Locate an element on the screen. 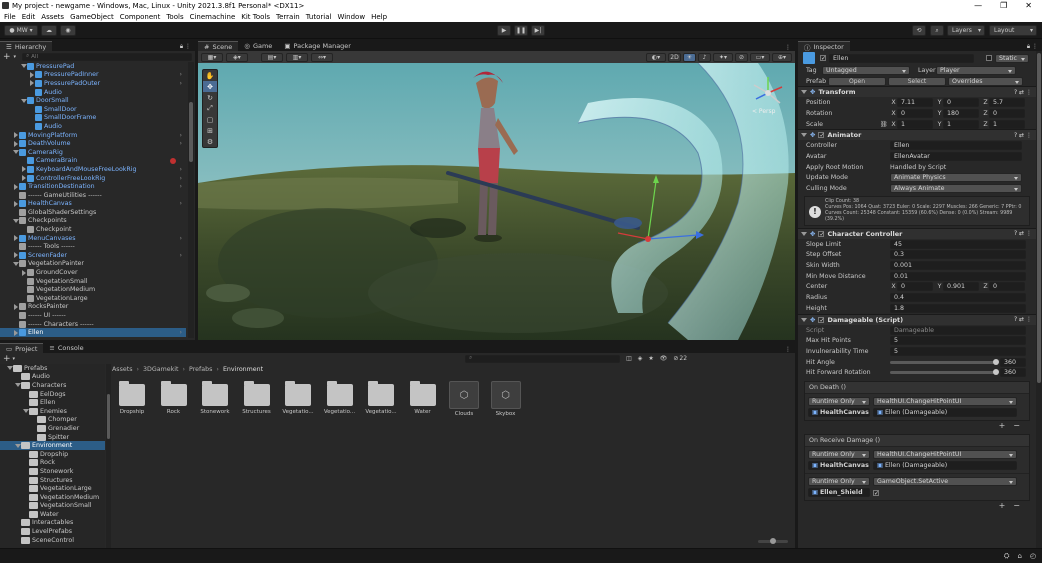  hierarchy-item: SmallDoorFrame is located at coordinates (93, 118).